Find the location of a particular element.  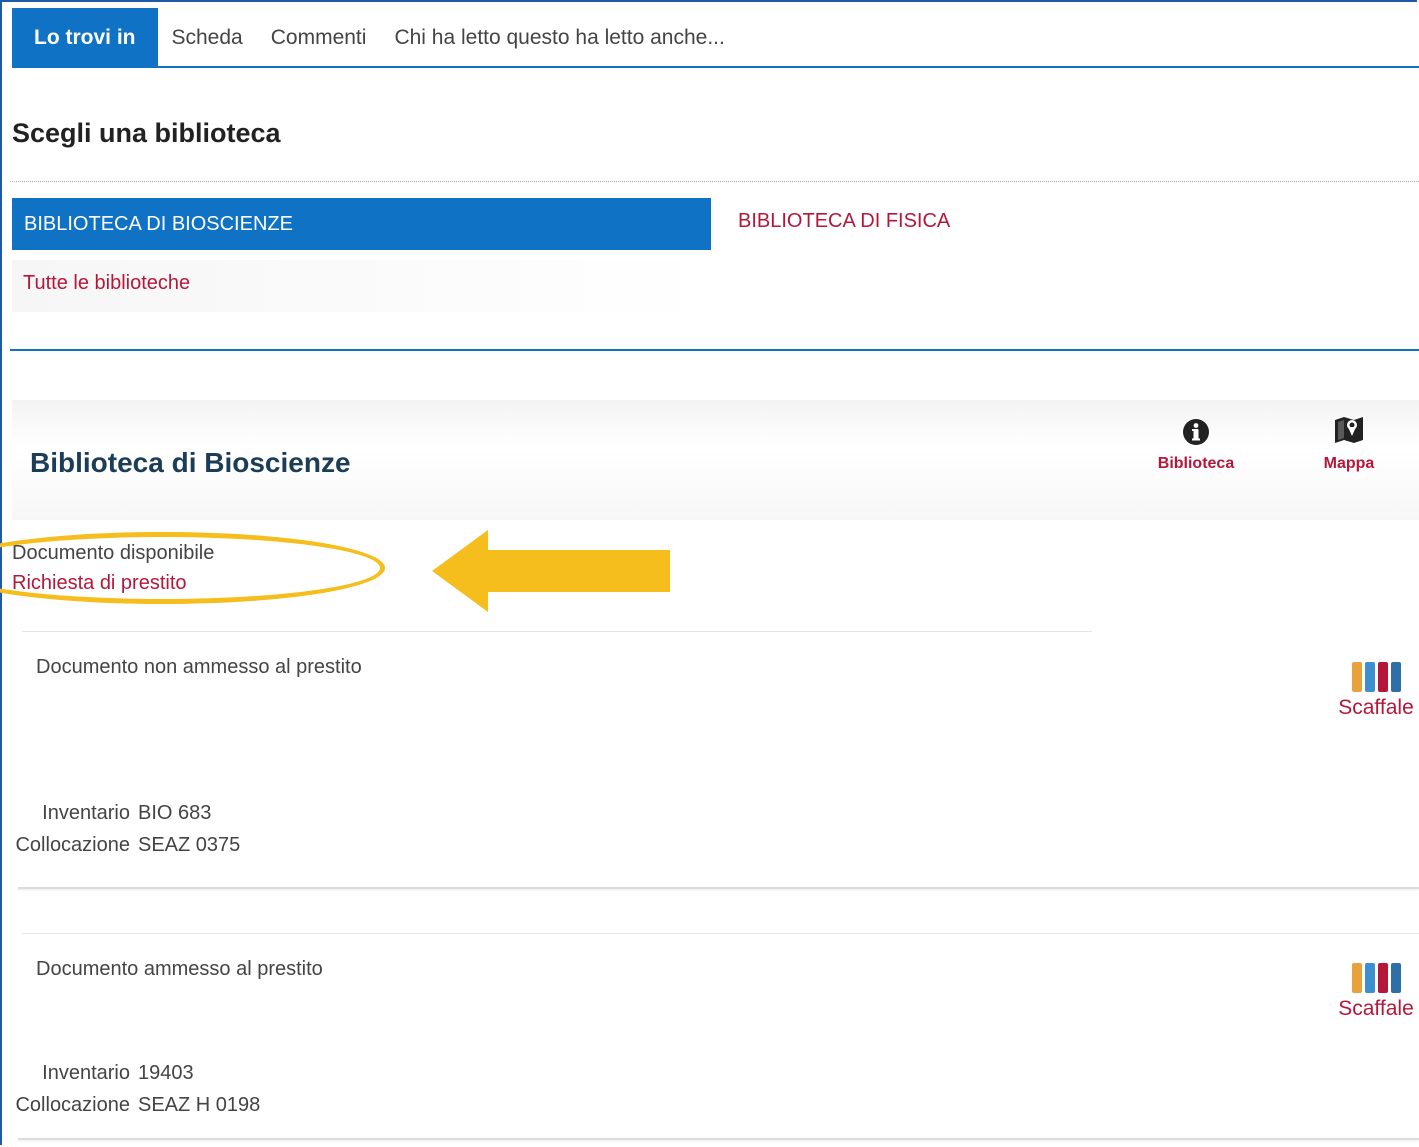

inventory-value: 19403 is located at coordinates (166, 1073).